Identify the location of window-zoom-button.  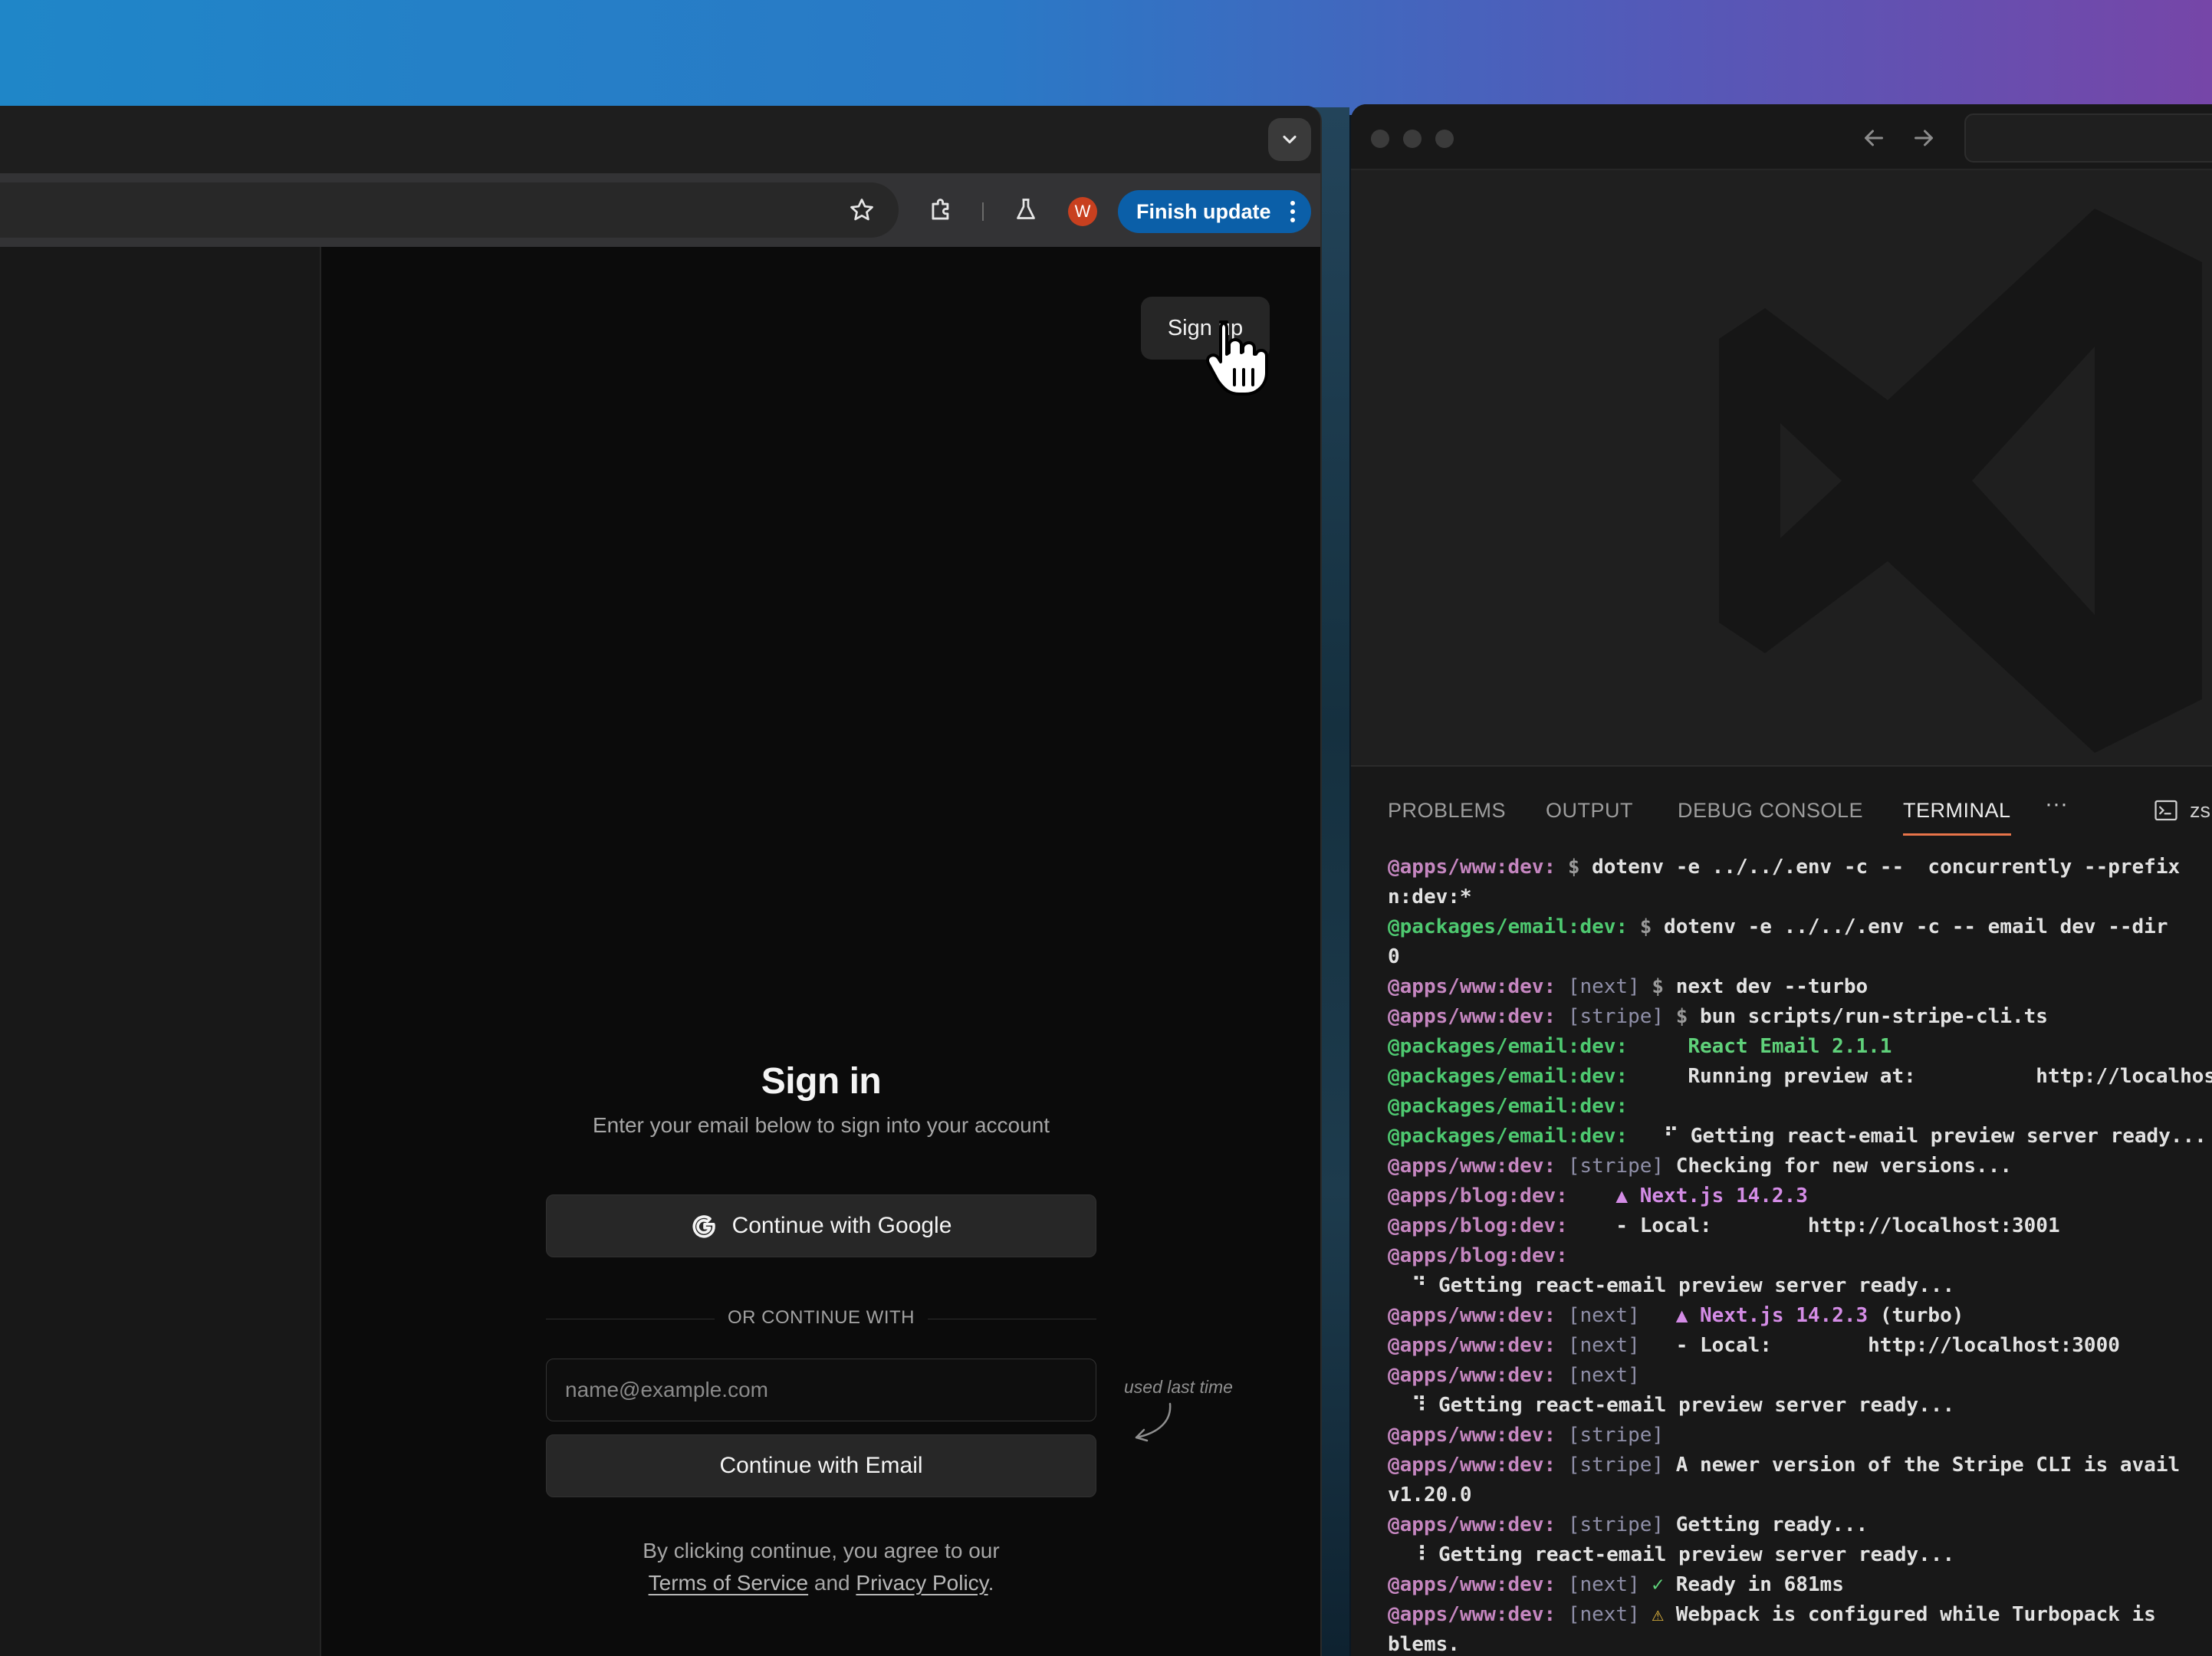
(1444, 139).